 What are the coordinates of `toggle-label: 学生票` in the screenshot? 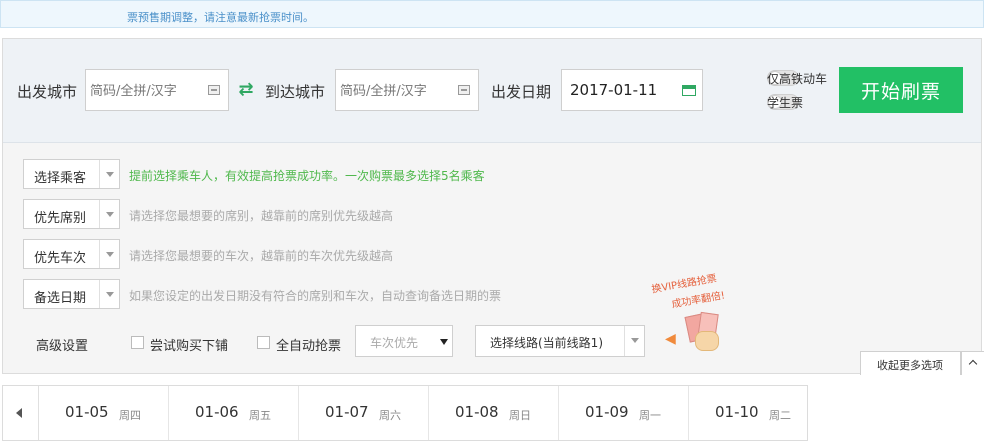 It's located at (785, 103).